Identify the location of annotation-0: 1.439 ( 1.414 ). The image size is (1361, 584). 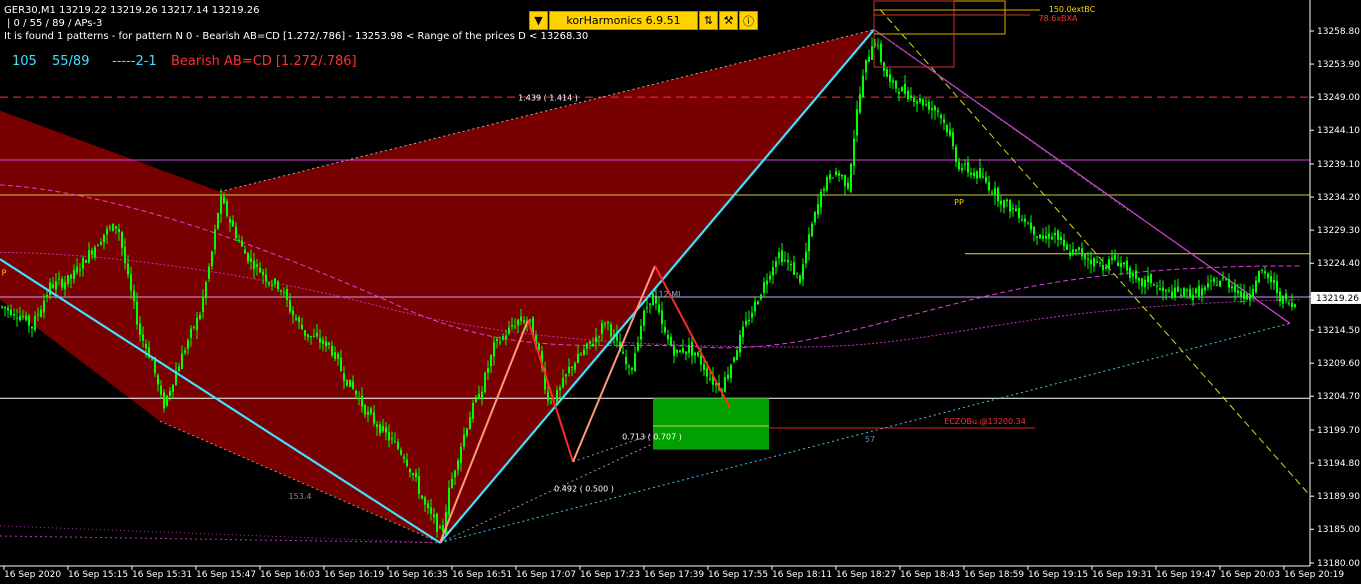
(548, 98).